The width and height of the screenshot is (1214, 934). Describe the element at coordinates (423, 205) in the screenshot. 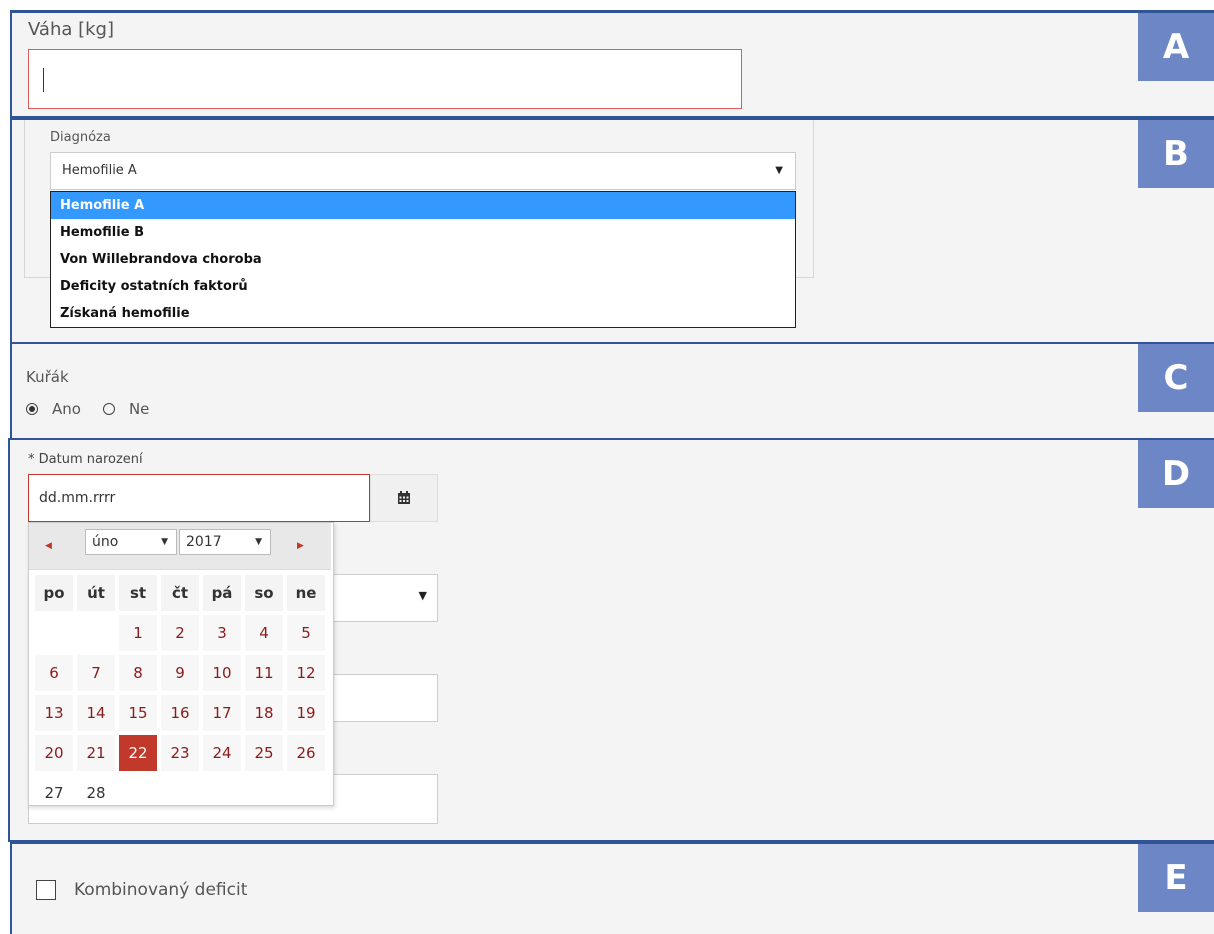

I see `diagnosis-option-hemofilie-a: Hemofilie A` at that location.